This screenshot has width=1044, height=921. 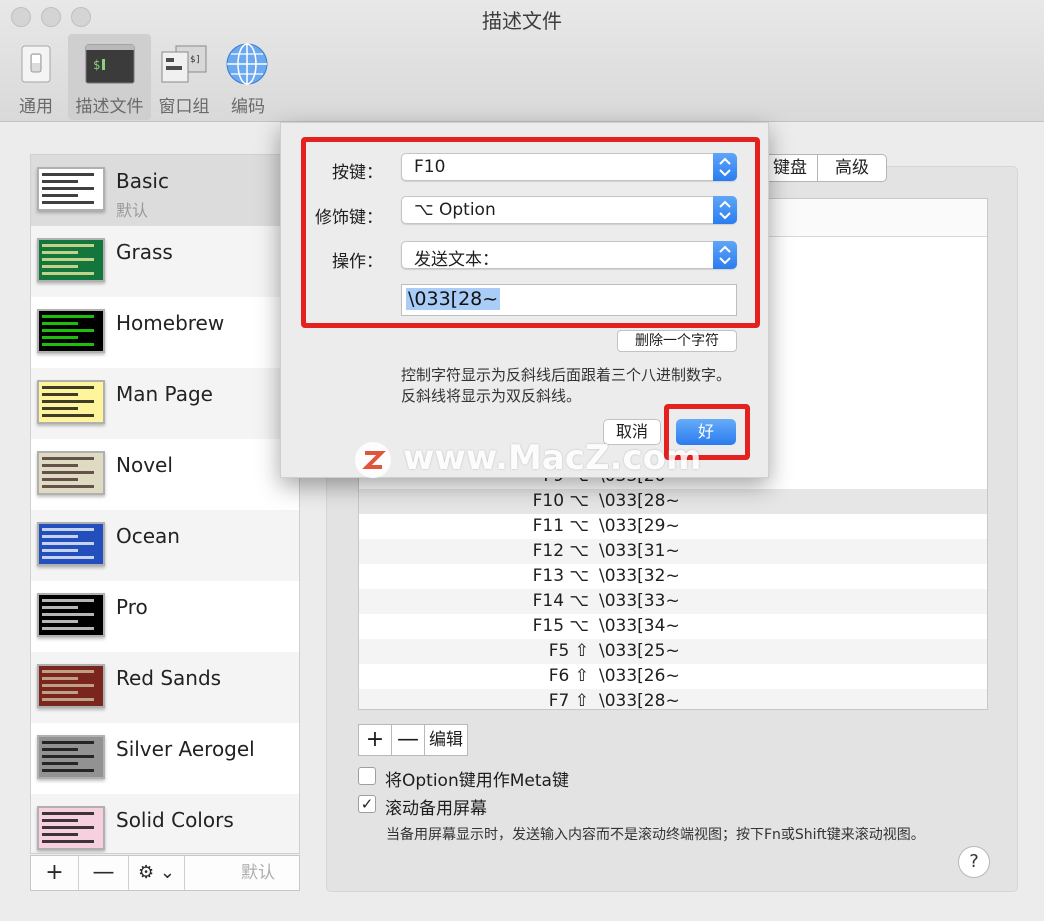 What do you see at coordinates (560, 551) in the screenshot?
I see `key-cell: F12 ⌥` at bounding box center [560, 551].